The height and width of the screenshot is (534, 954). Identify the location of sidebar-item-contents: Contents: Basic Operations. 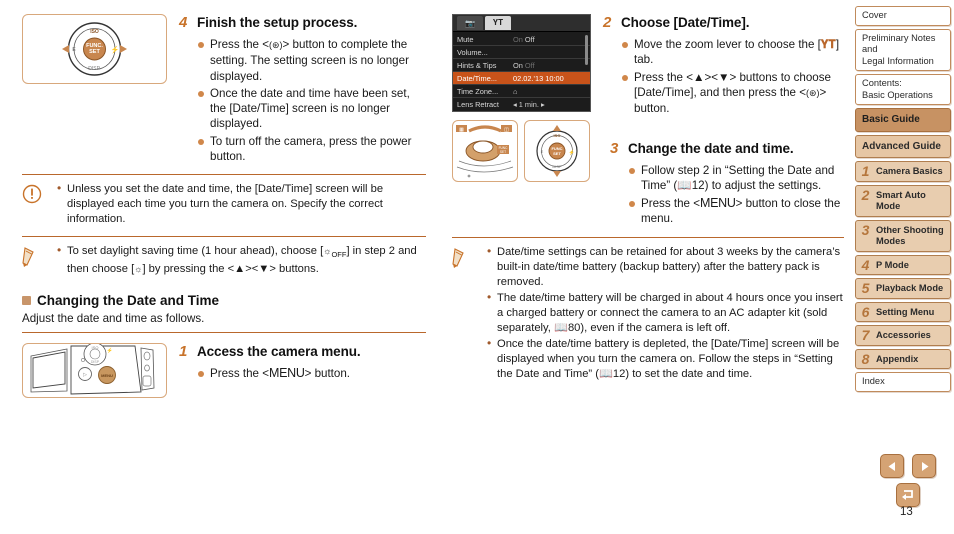
(903, 89).